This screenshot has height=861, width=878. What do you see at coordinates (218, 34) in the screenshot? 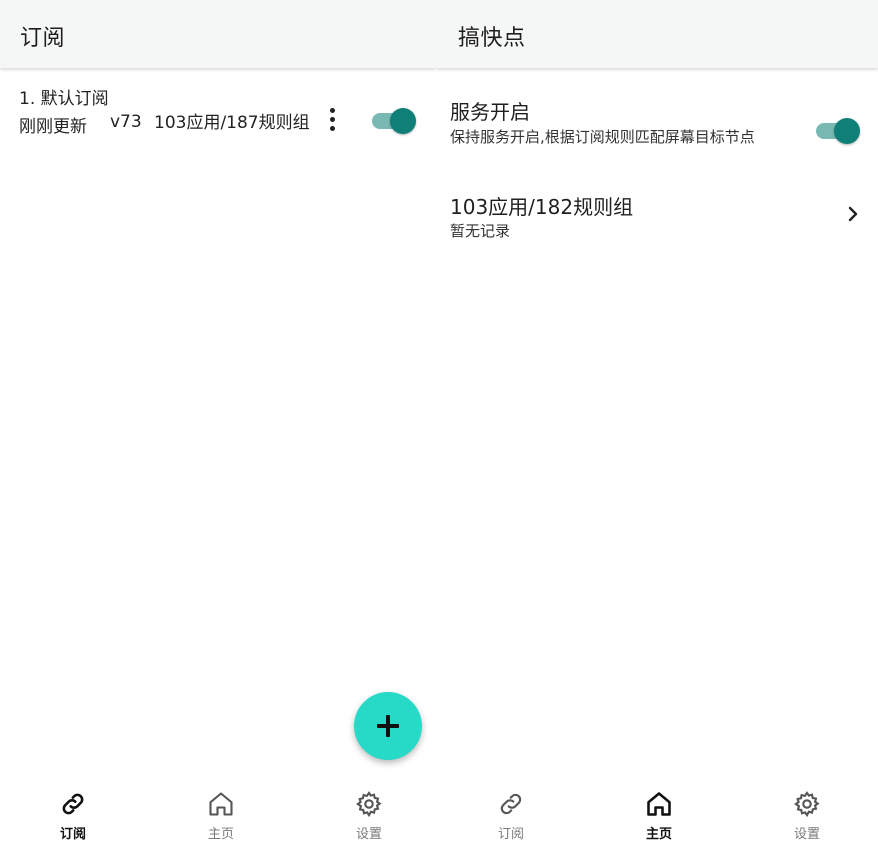
I see `top-app-bar: 订阅` at bounding box center [218, 34].